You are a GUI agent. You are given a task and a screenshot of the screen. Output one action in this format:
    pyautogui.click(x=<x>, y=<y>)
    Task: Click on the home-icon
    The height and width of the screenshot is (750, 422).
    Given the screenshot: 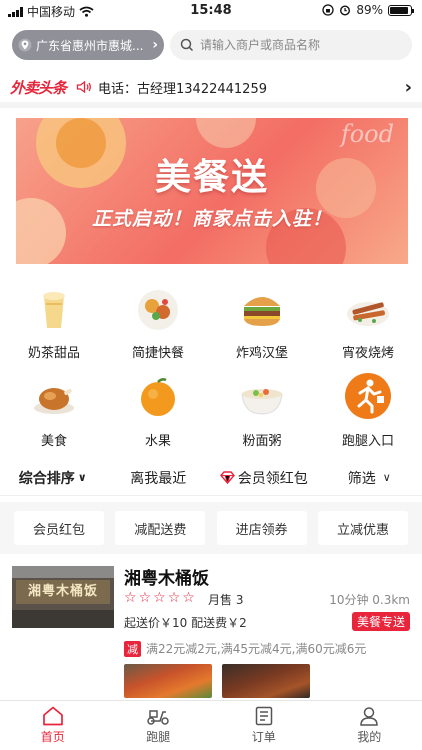 What is the action you would take?
    pyautogui.click(x=52, y=716)
    